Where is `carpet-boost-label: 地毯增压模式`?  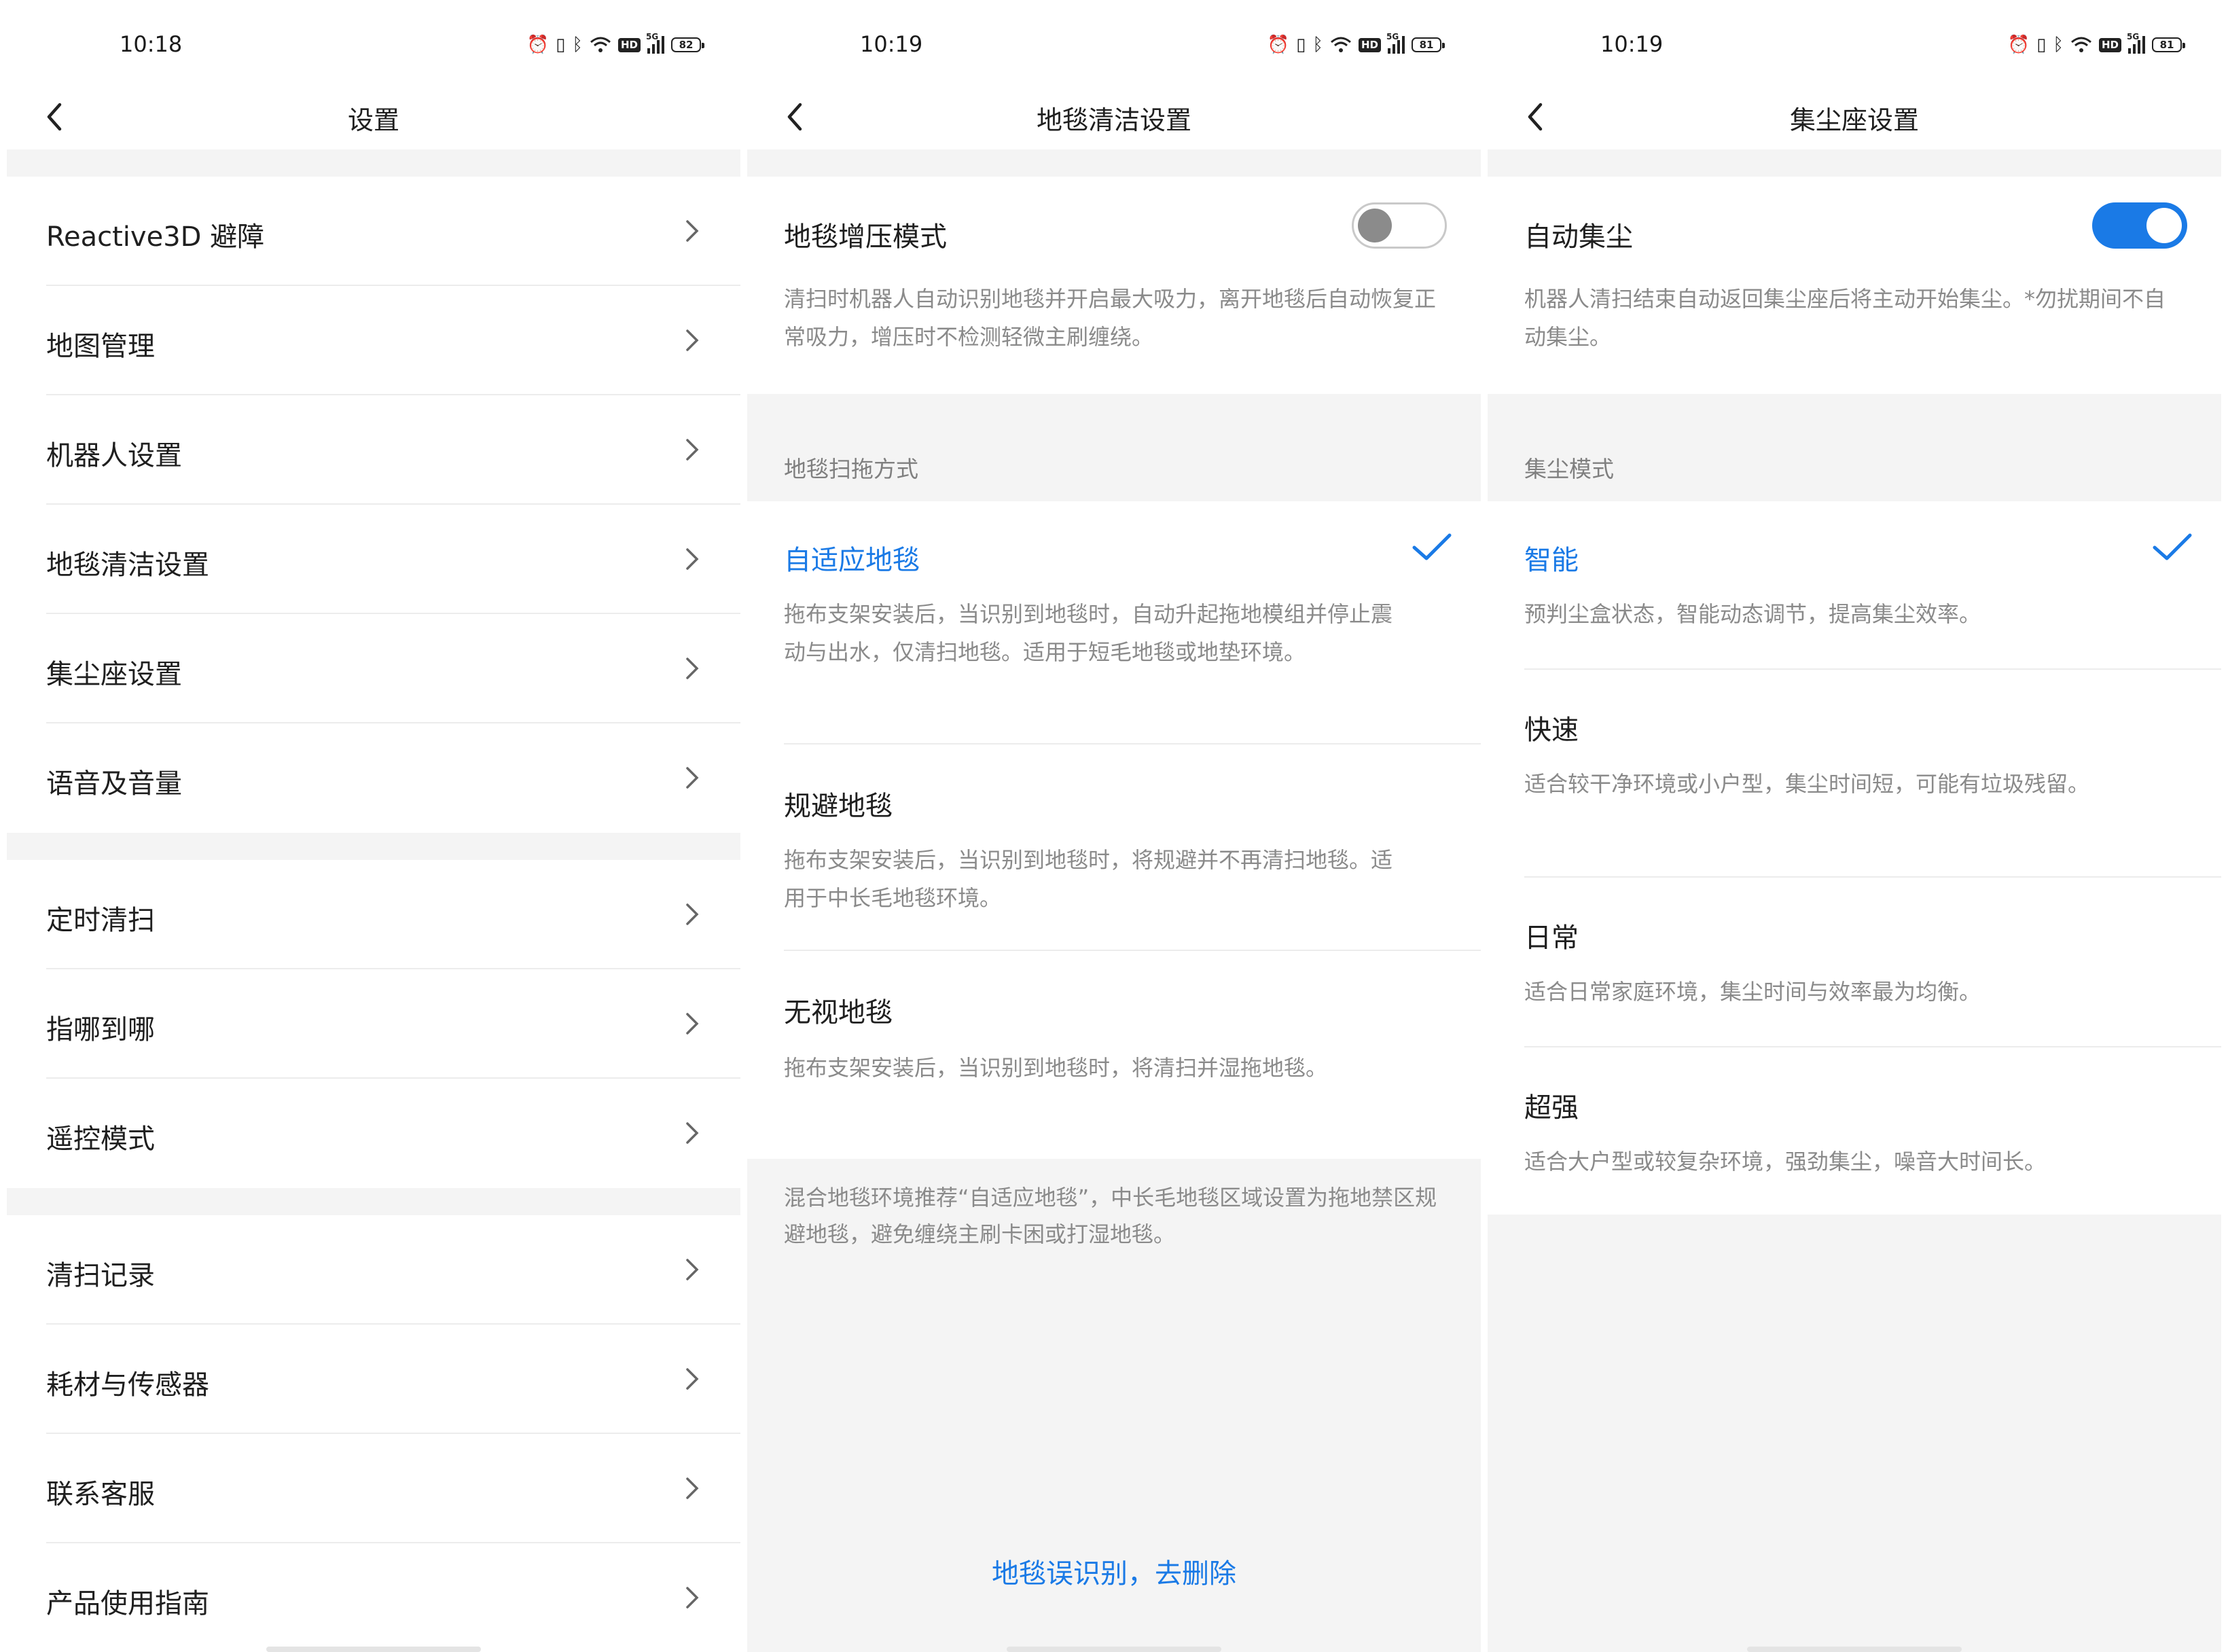 carpet-boost-label: 地毯增压模式 is located at coordinates (866, 237).